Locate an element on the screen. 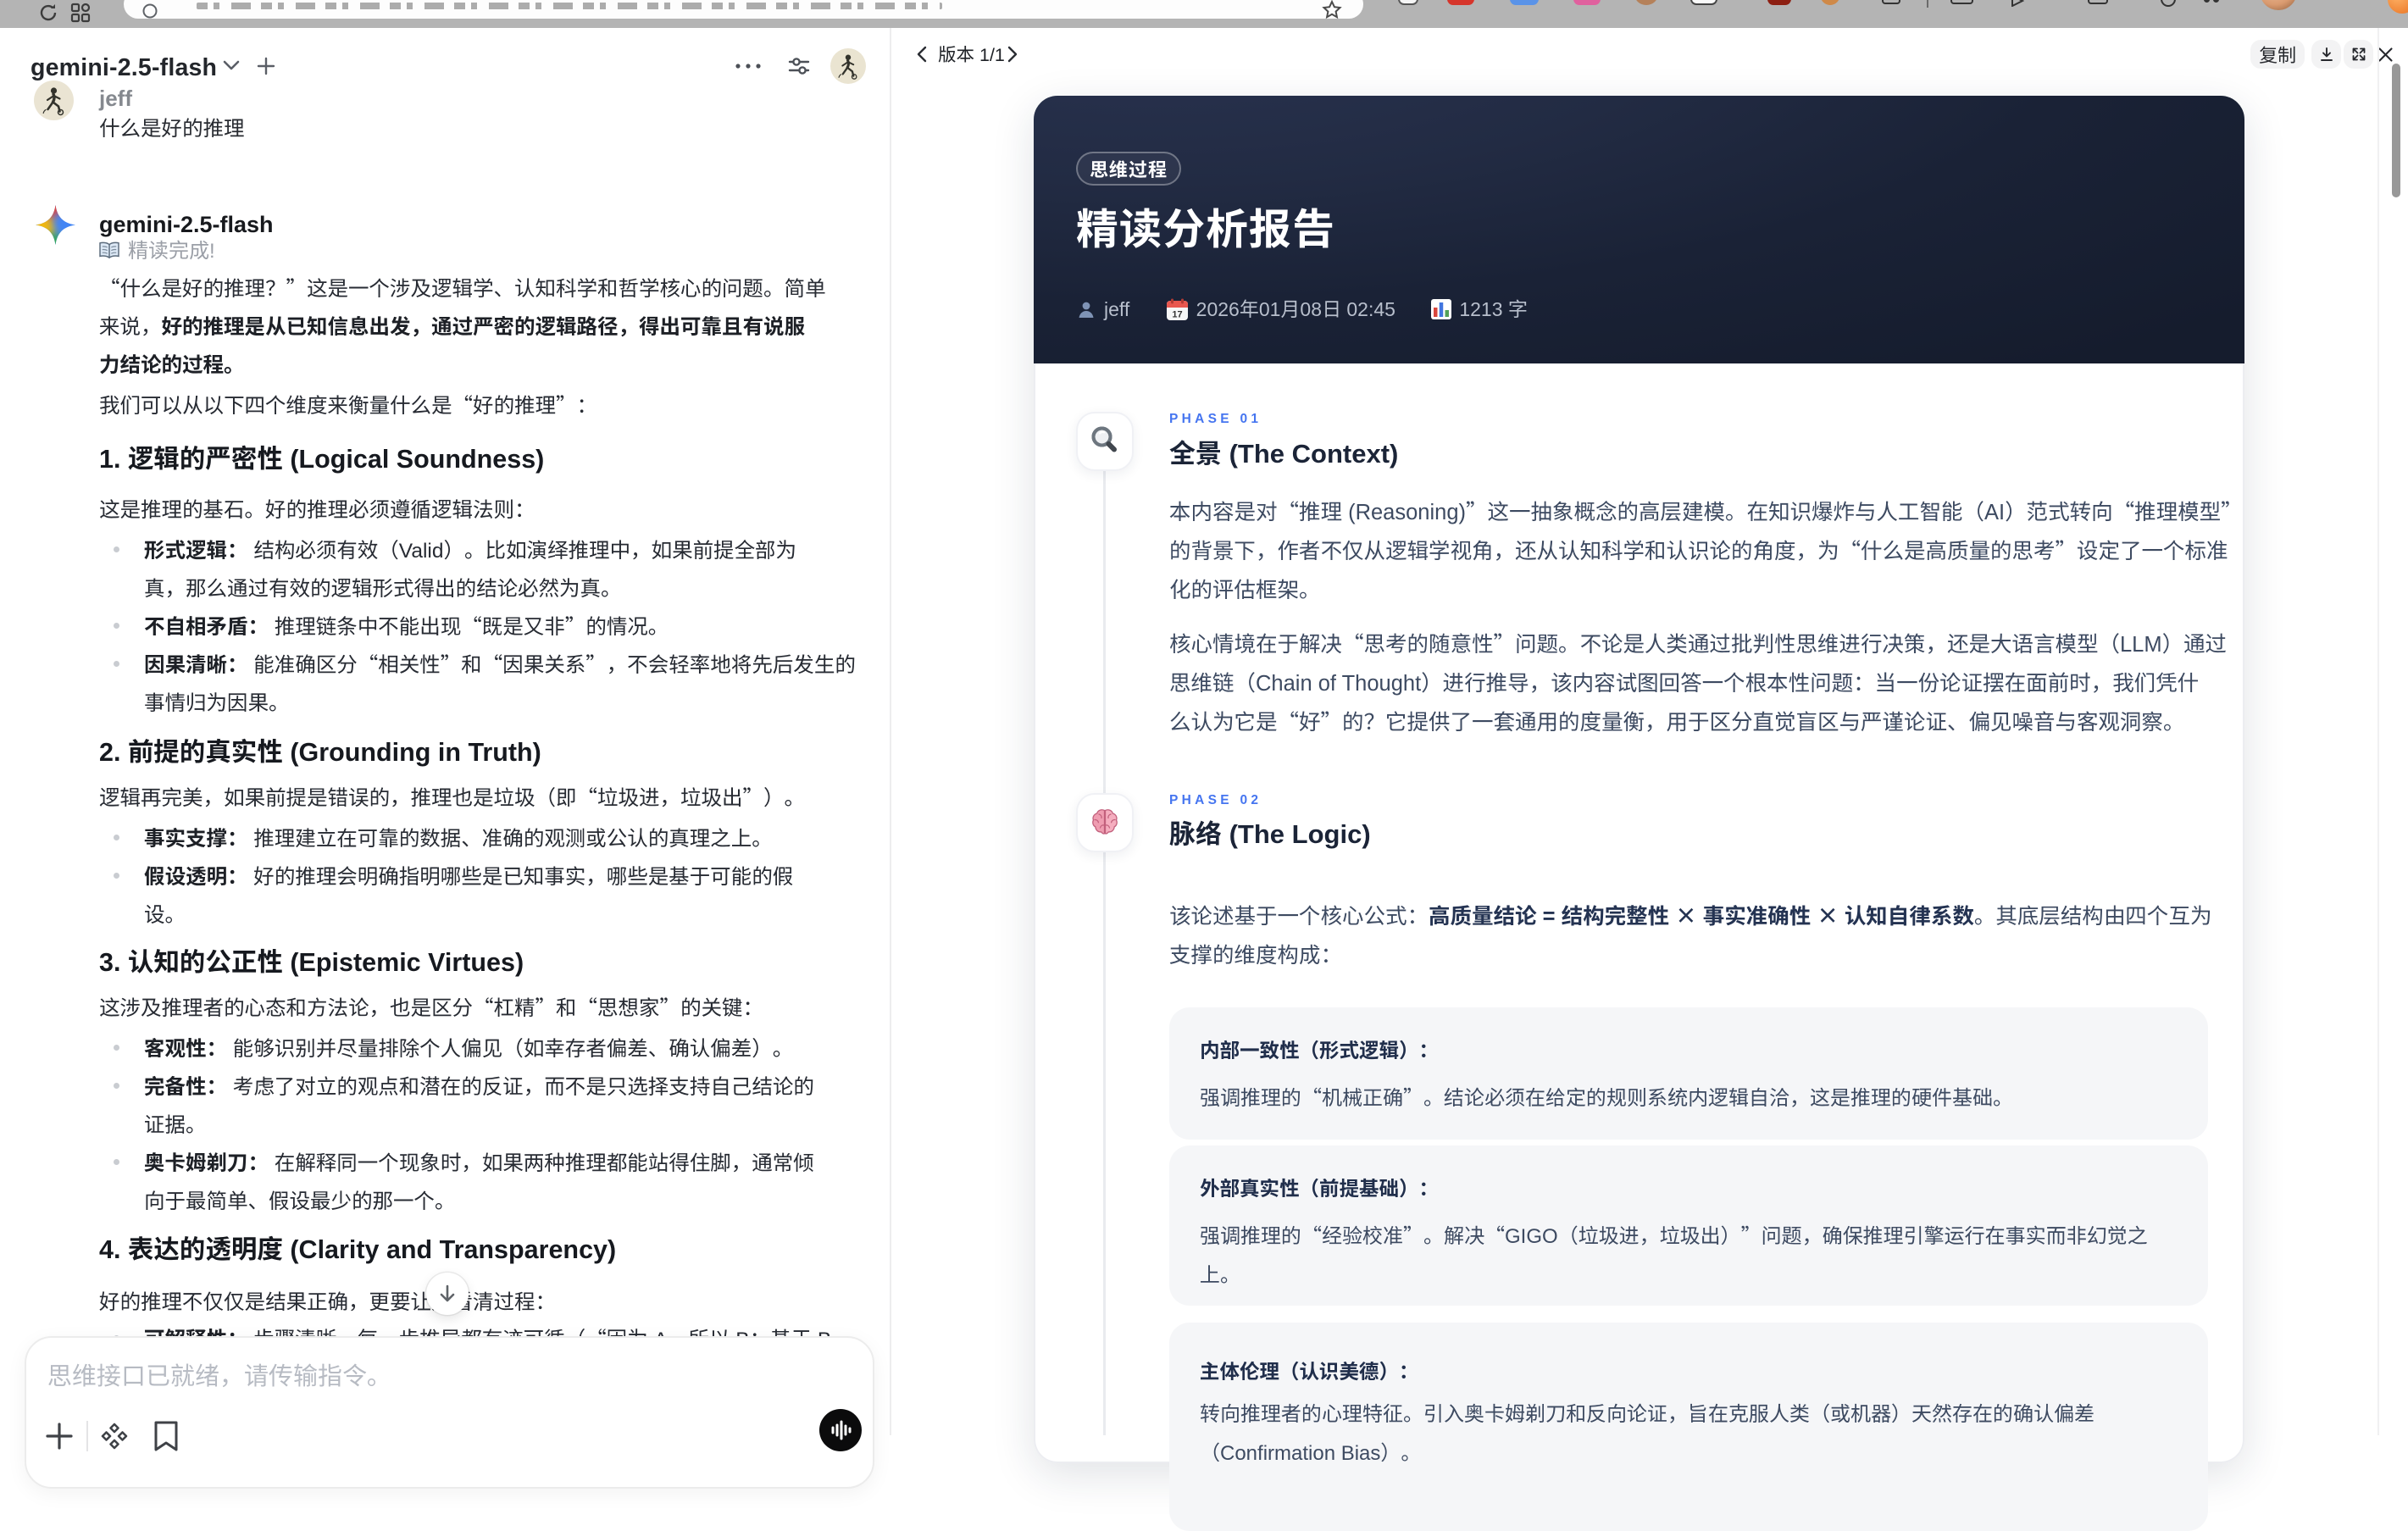  svg-text: 17 is located at coordinates (1177, 315).